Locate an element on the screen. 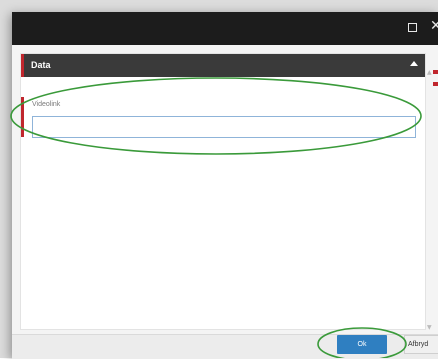 The width and height of the screenshot is (438, 359). scroll-down-icon: ▼ is located at coordinates (429, 327).